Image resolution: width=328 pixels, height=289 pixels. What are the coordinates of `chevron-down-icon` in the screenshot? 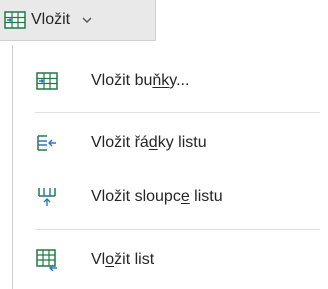 It's located at (87, 20).